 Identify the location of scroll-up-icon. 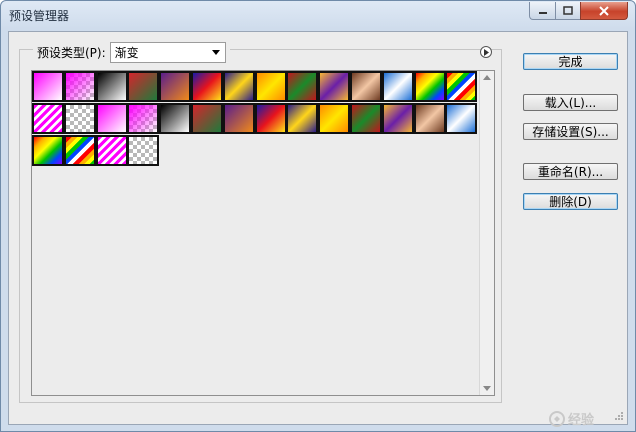
(487, 77).